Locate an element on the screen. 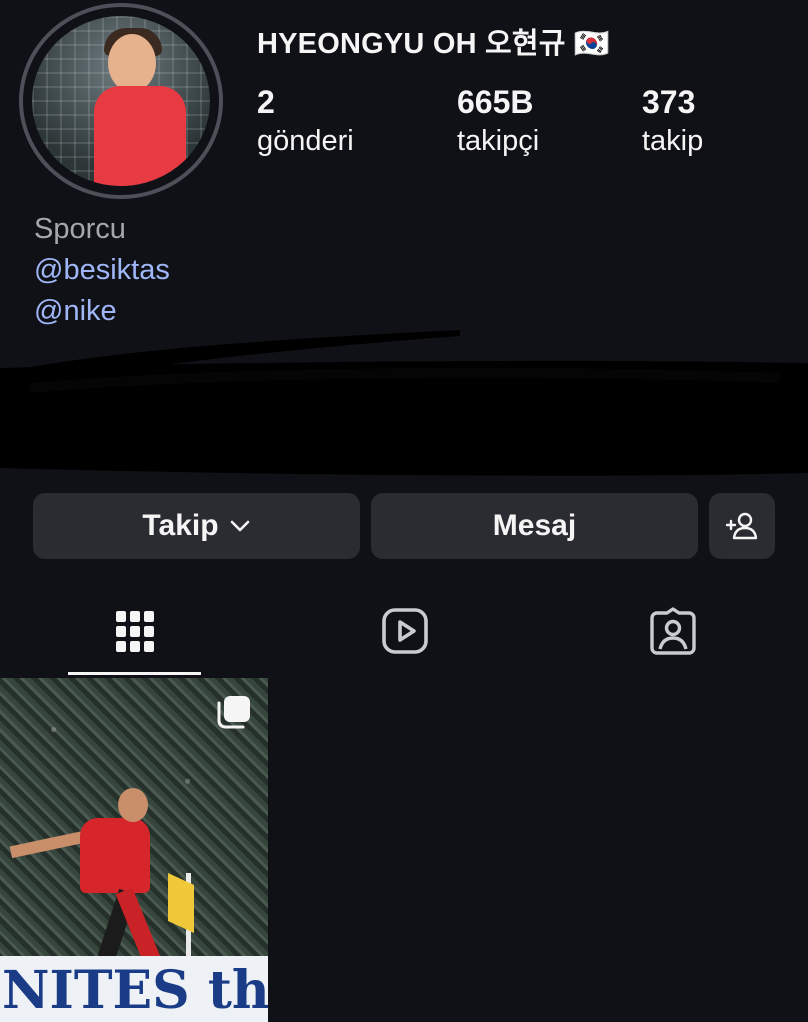 The height and width of the screenshot is (1022, 808). stat-posts-count: 2 is located at coordinates (266, 102).